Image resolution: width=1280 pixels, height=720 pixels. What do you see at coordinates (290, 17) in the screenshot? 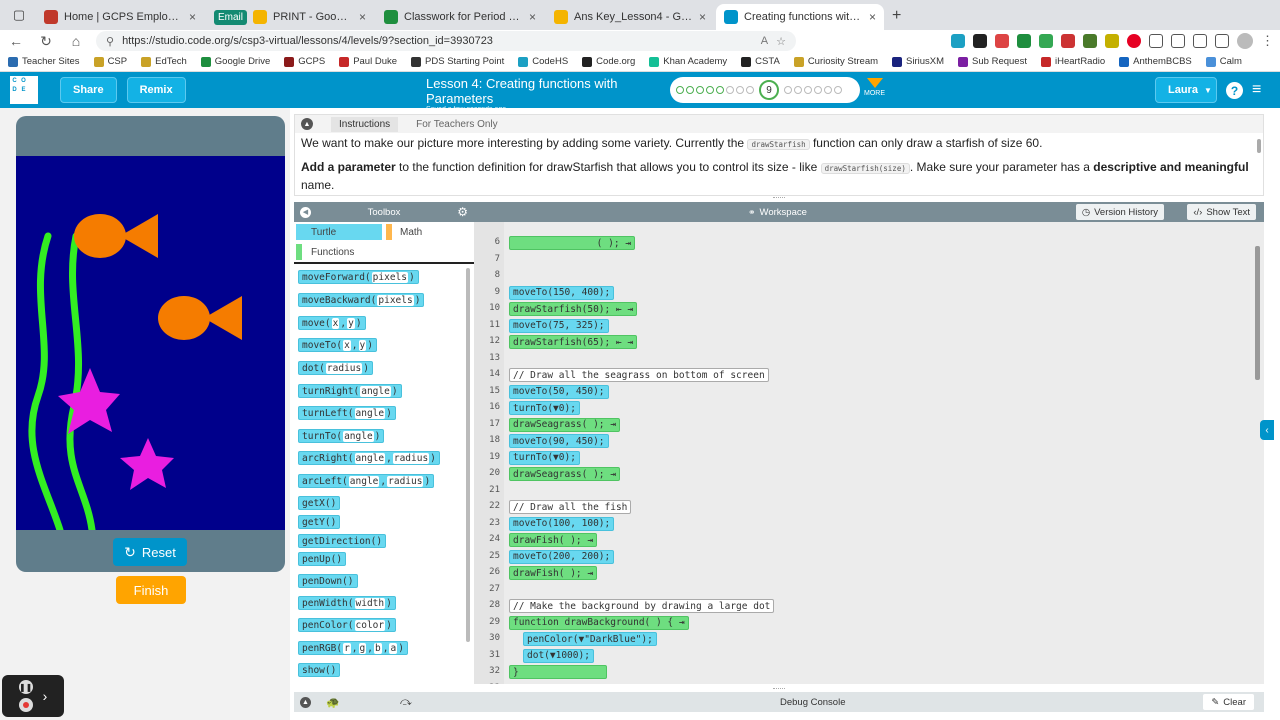
I see `browser-tab: Email PRINT - Google Drive ×` at bounding box center [290, 17].